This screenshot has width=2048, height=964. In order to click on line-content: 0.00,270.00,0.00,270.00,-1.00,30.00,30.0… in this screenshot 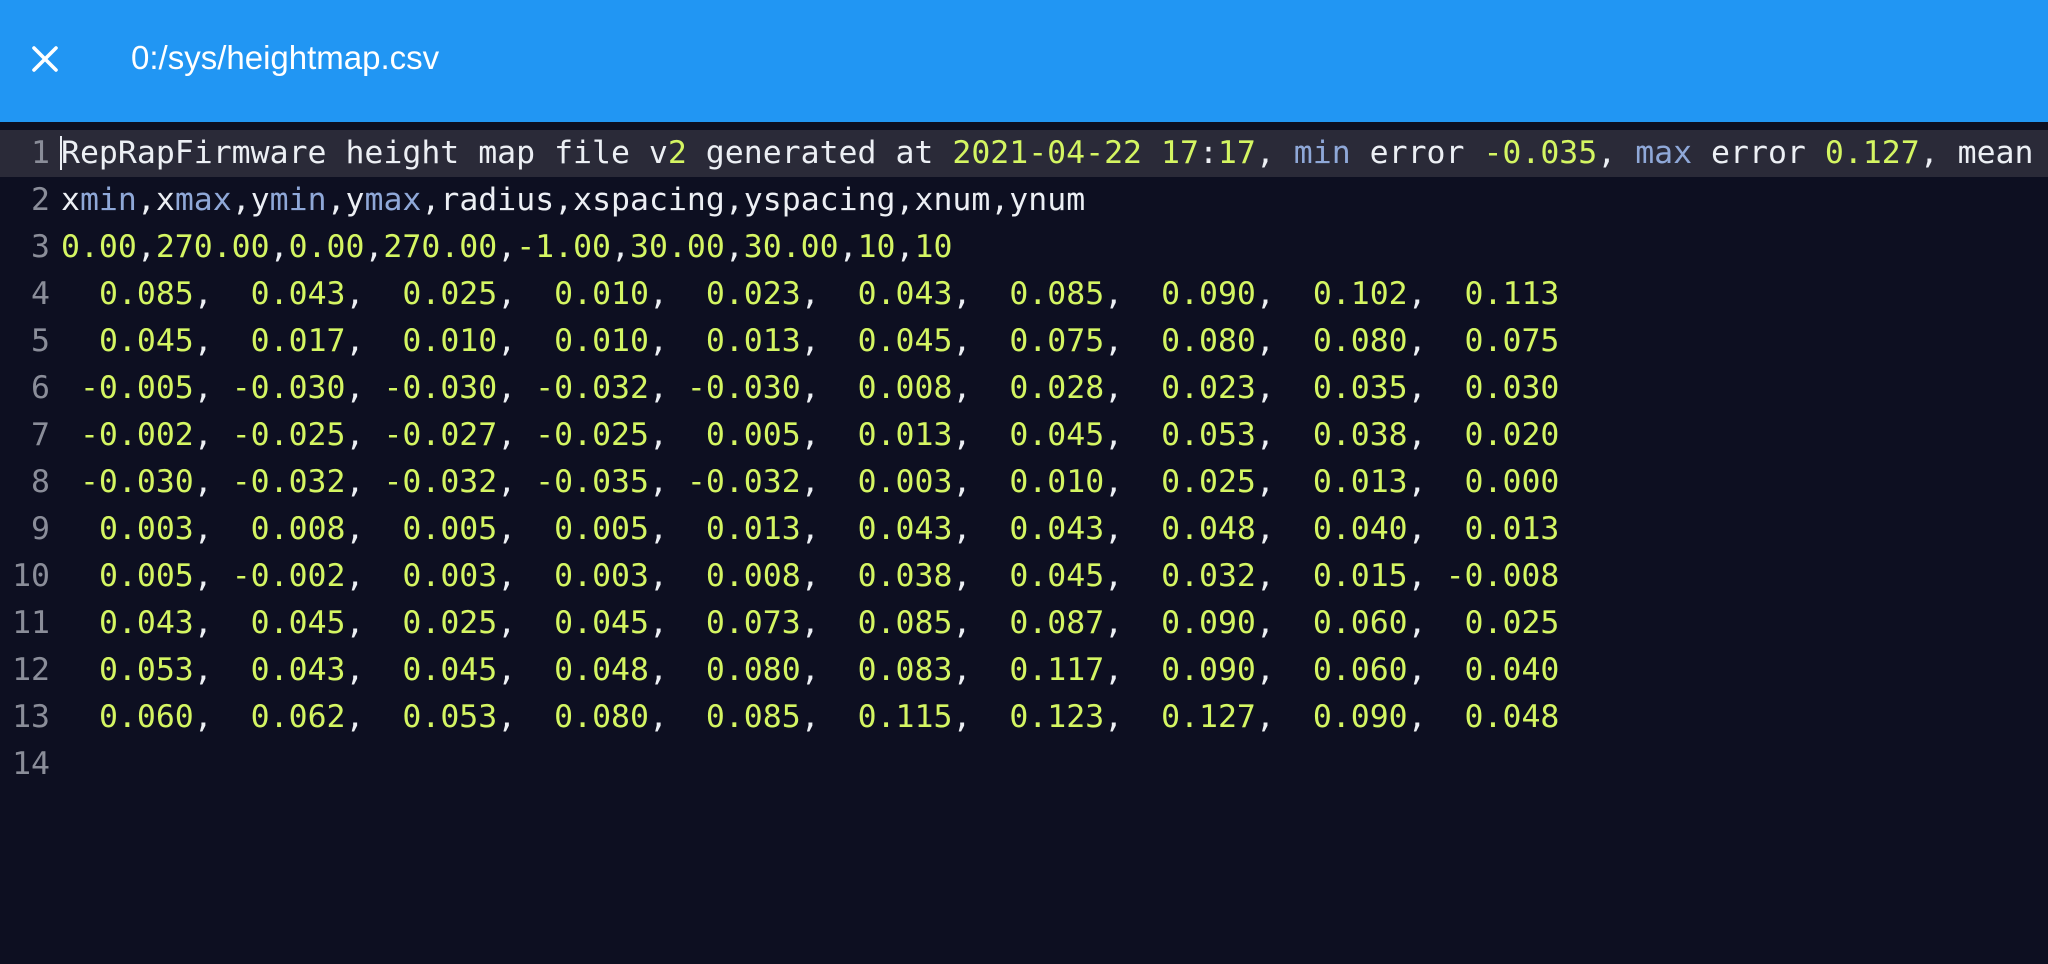, I will do `click(506, 247)`.